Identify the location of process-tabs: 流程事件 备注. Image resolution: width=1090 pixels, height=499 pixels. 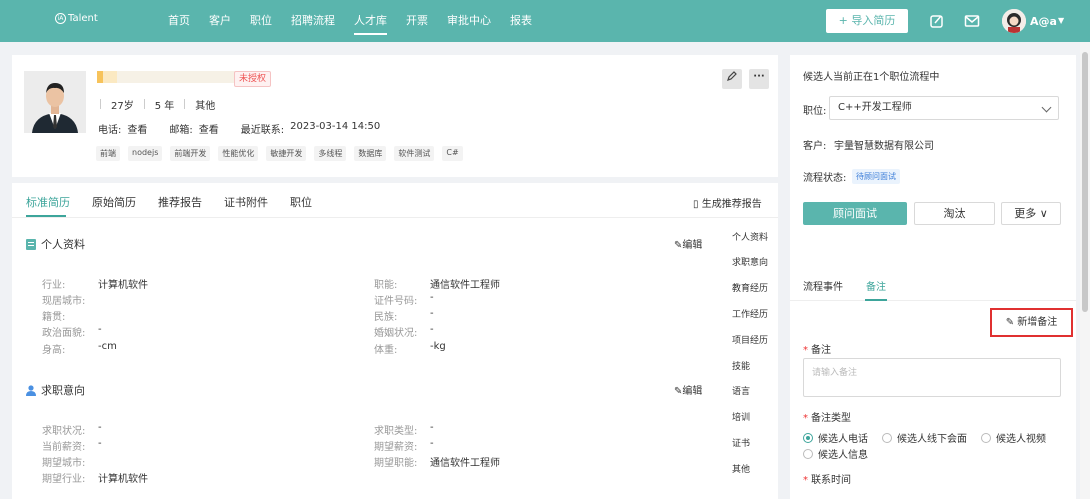
(856, 285).